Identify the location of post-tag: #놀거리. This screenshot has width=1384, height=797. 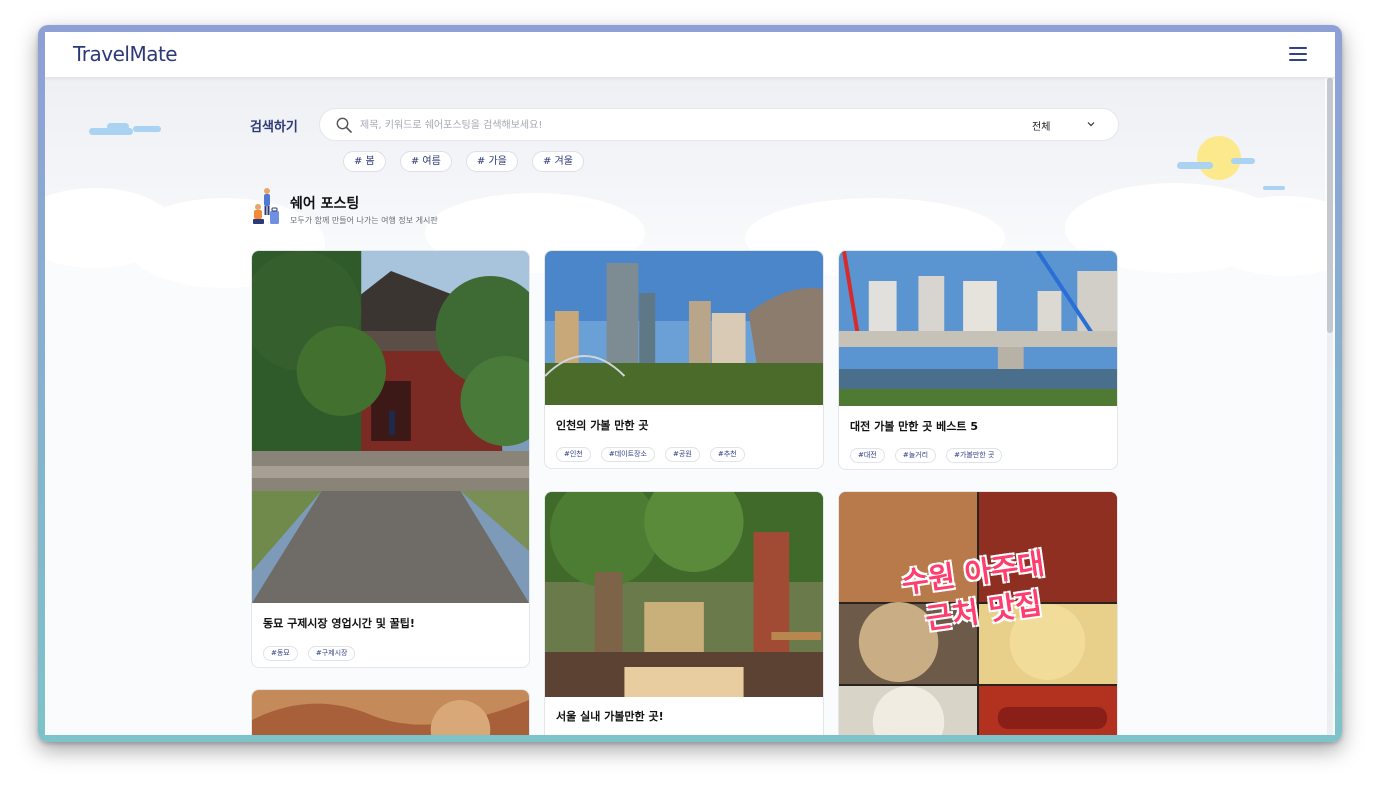
(915, 455).